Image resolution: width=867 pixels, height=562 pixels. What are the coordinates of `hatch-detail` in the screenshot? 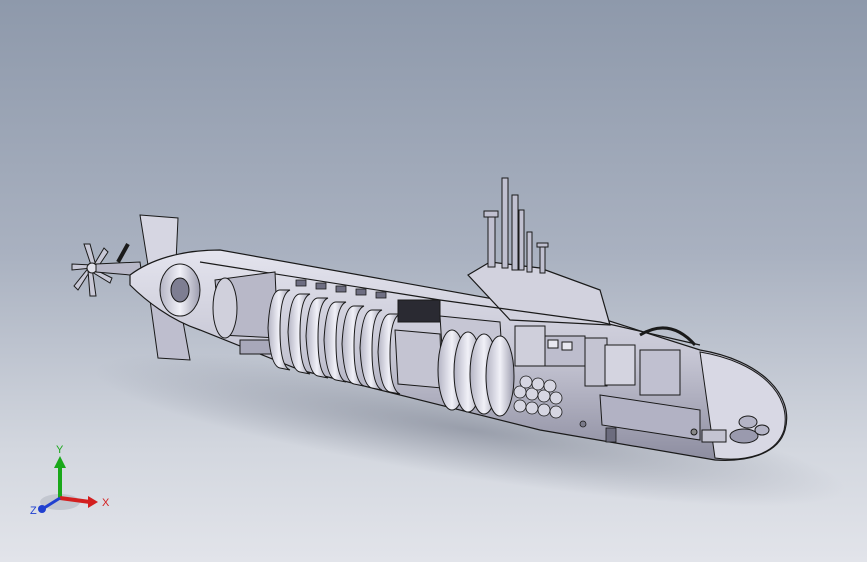 It's located at (611, 435).